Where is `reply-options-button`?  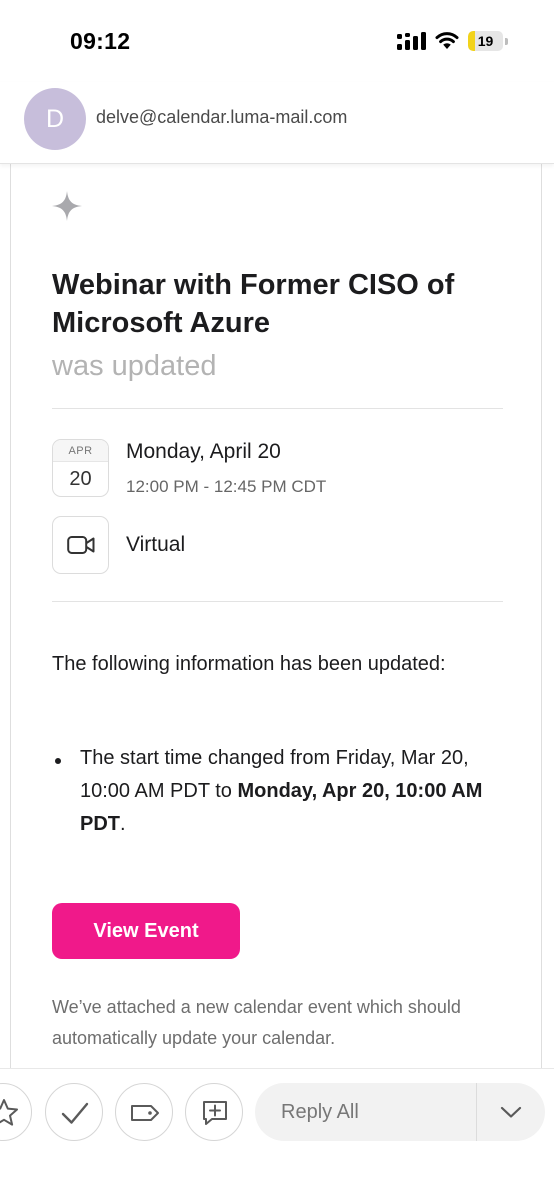
reply-options-button is located at coordinates (511, 1112).